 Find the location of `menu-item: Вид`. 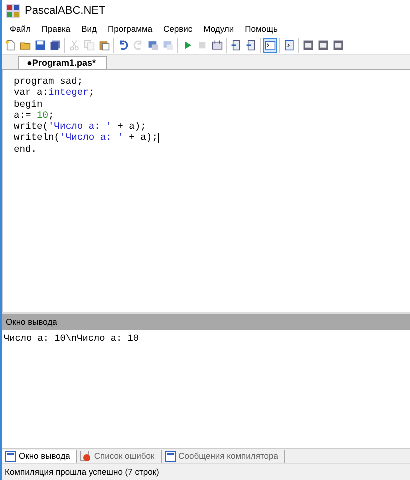

menu-item: Вид is located at coordinates (91, 29).